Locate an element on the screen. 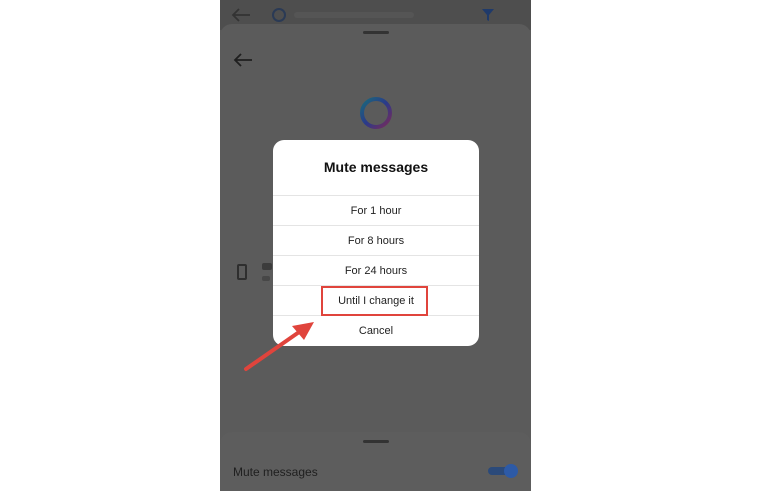  mute-messages-toggle is located at coordinates (503, 471).